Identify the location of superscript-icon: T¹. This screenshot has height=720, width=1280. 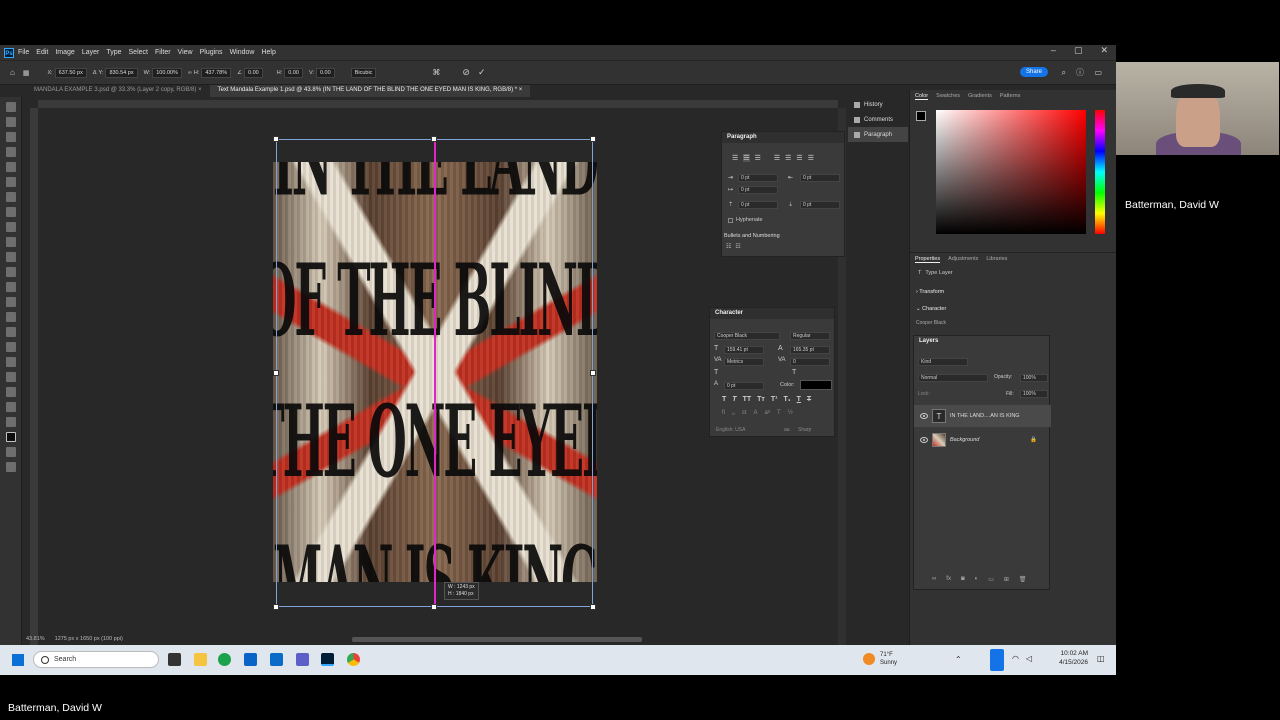
(774, 399).